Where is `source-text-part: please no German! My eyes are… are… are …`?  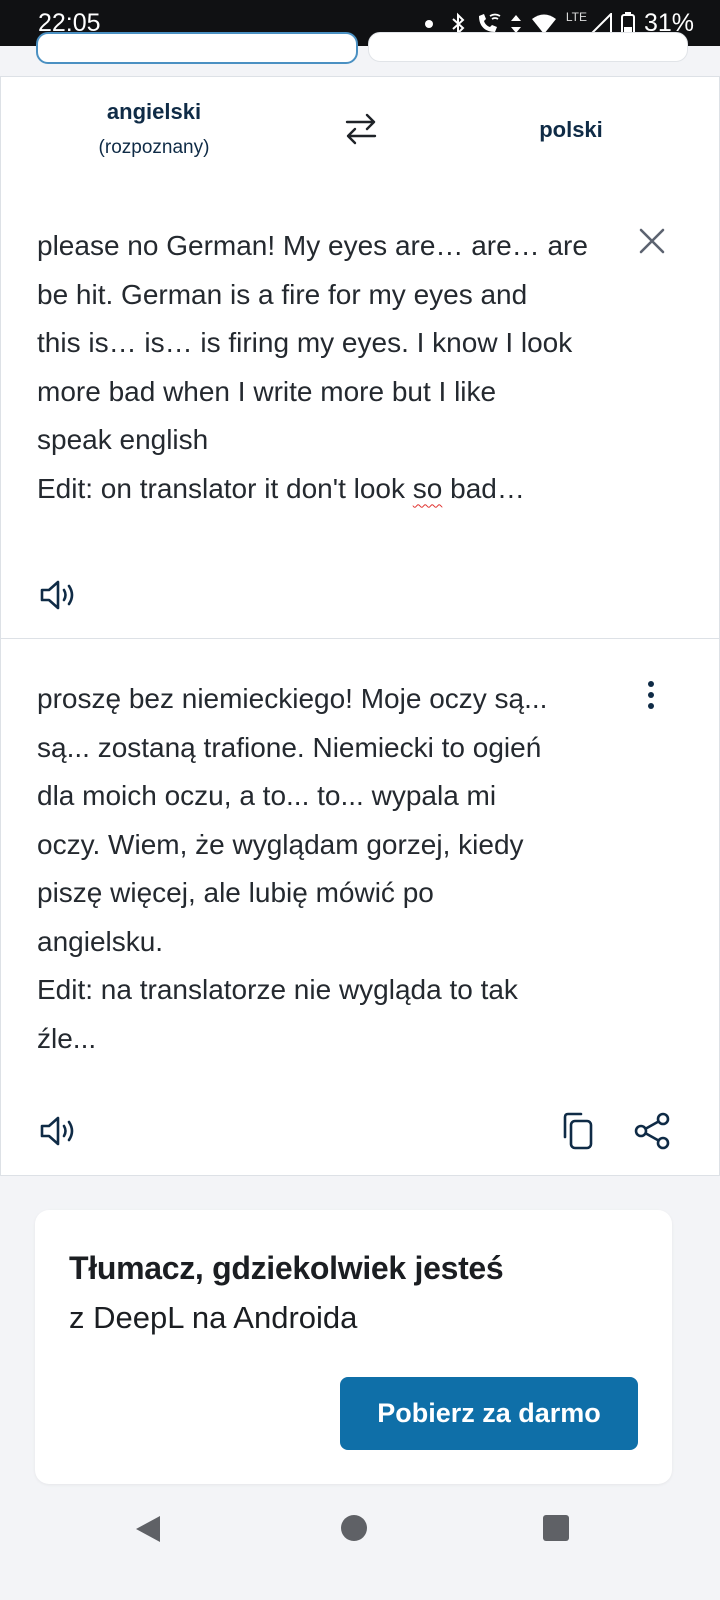
source-text-part: please no German! My eyes are… are… are … is located at coordinates (312, 367).